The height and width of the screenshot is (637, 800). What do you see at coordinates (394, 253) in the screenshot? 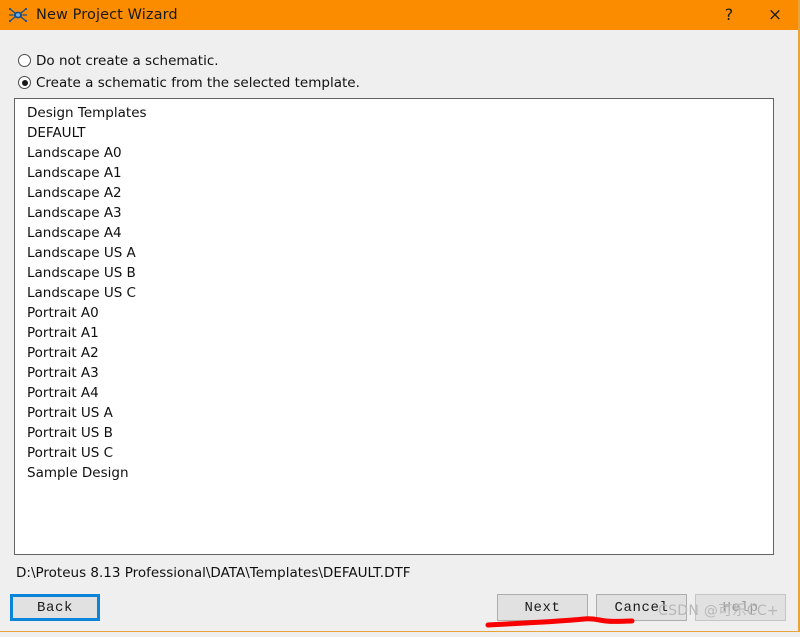
I see `list-item: Landscape US A` at bounding box center [394, 253].